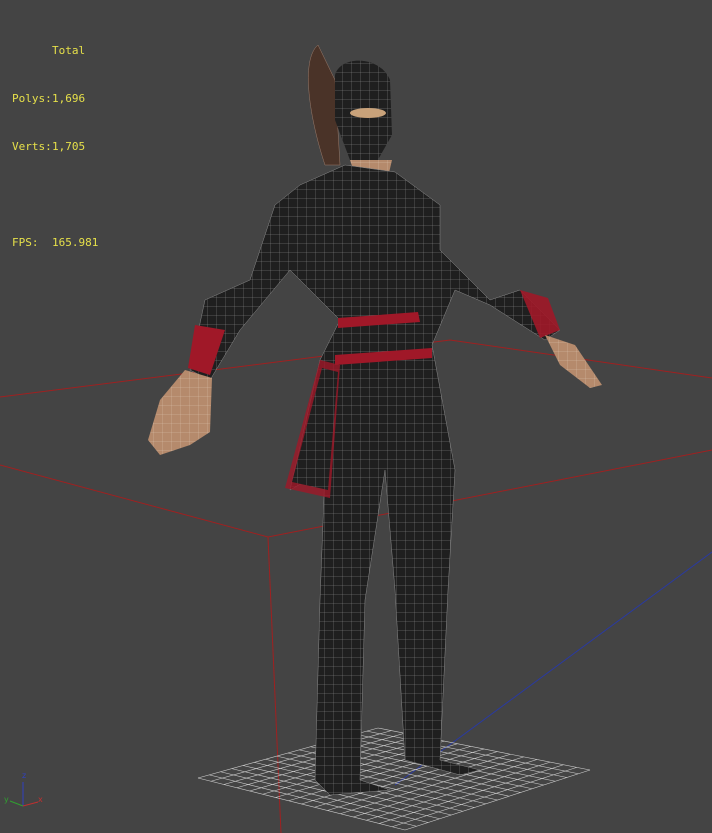 Image resolution: width=712 pixels, height=833 pixels. I want to click on polys-label: Polys:, so click(32, 98).